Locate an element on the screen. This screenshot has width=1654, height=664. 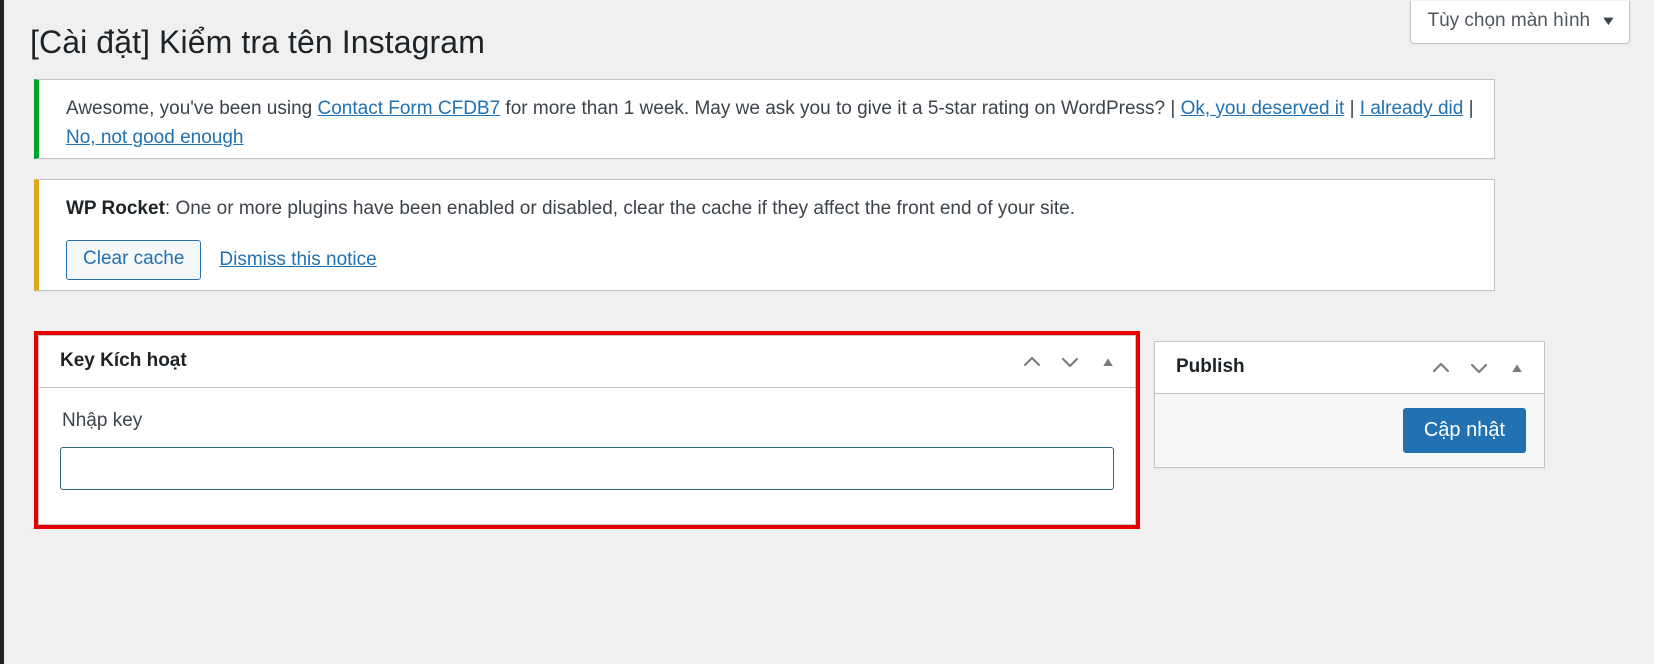
update-button: Cập nhật is located at coordinates (1464, 430).